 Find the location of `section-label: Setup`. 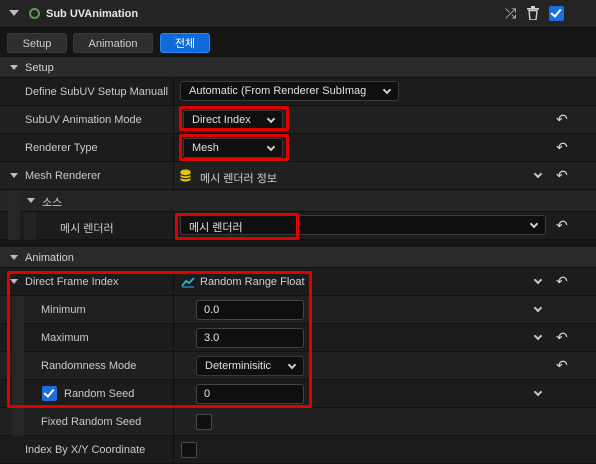

section-label: Setup is located at coordinates (39, 68).